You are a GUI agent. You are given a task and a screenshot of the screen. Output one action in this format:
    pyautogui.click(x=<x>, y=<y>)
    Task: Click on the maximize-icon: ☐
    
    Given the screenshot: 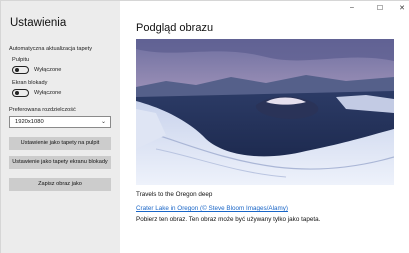 What is the action you would take?
    pyautogui.click(x=380, y=8)
    